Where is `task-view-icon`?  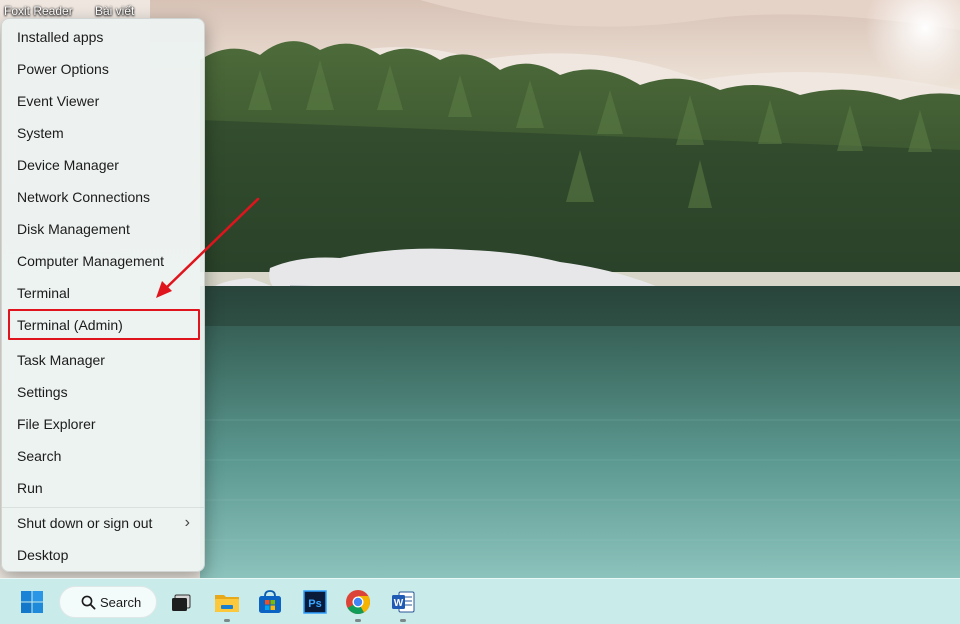
task-view-icon is located at coordinates (181, 602).